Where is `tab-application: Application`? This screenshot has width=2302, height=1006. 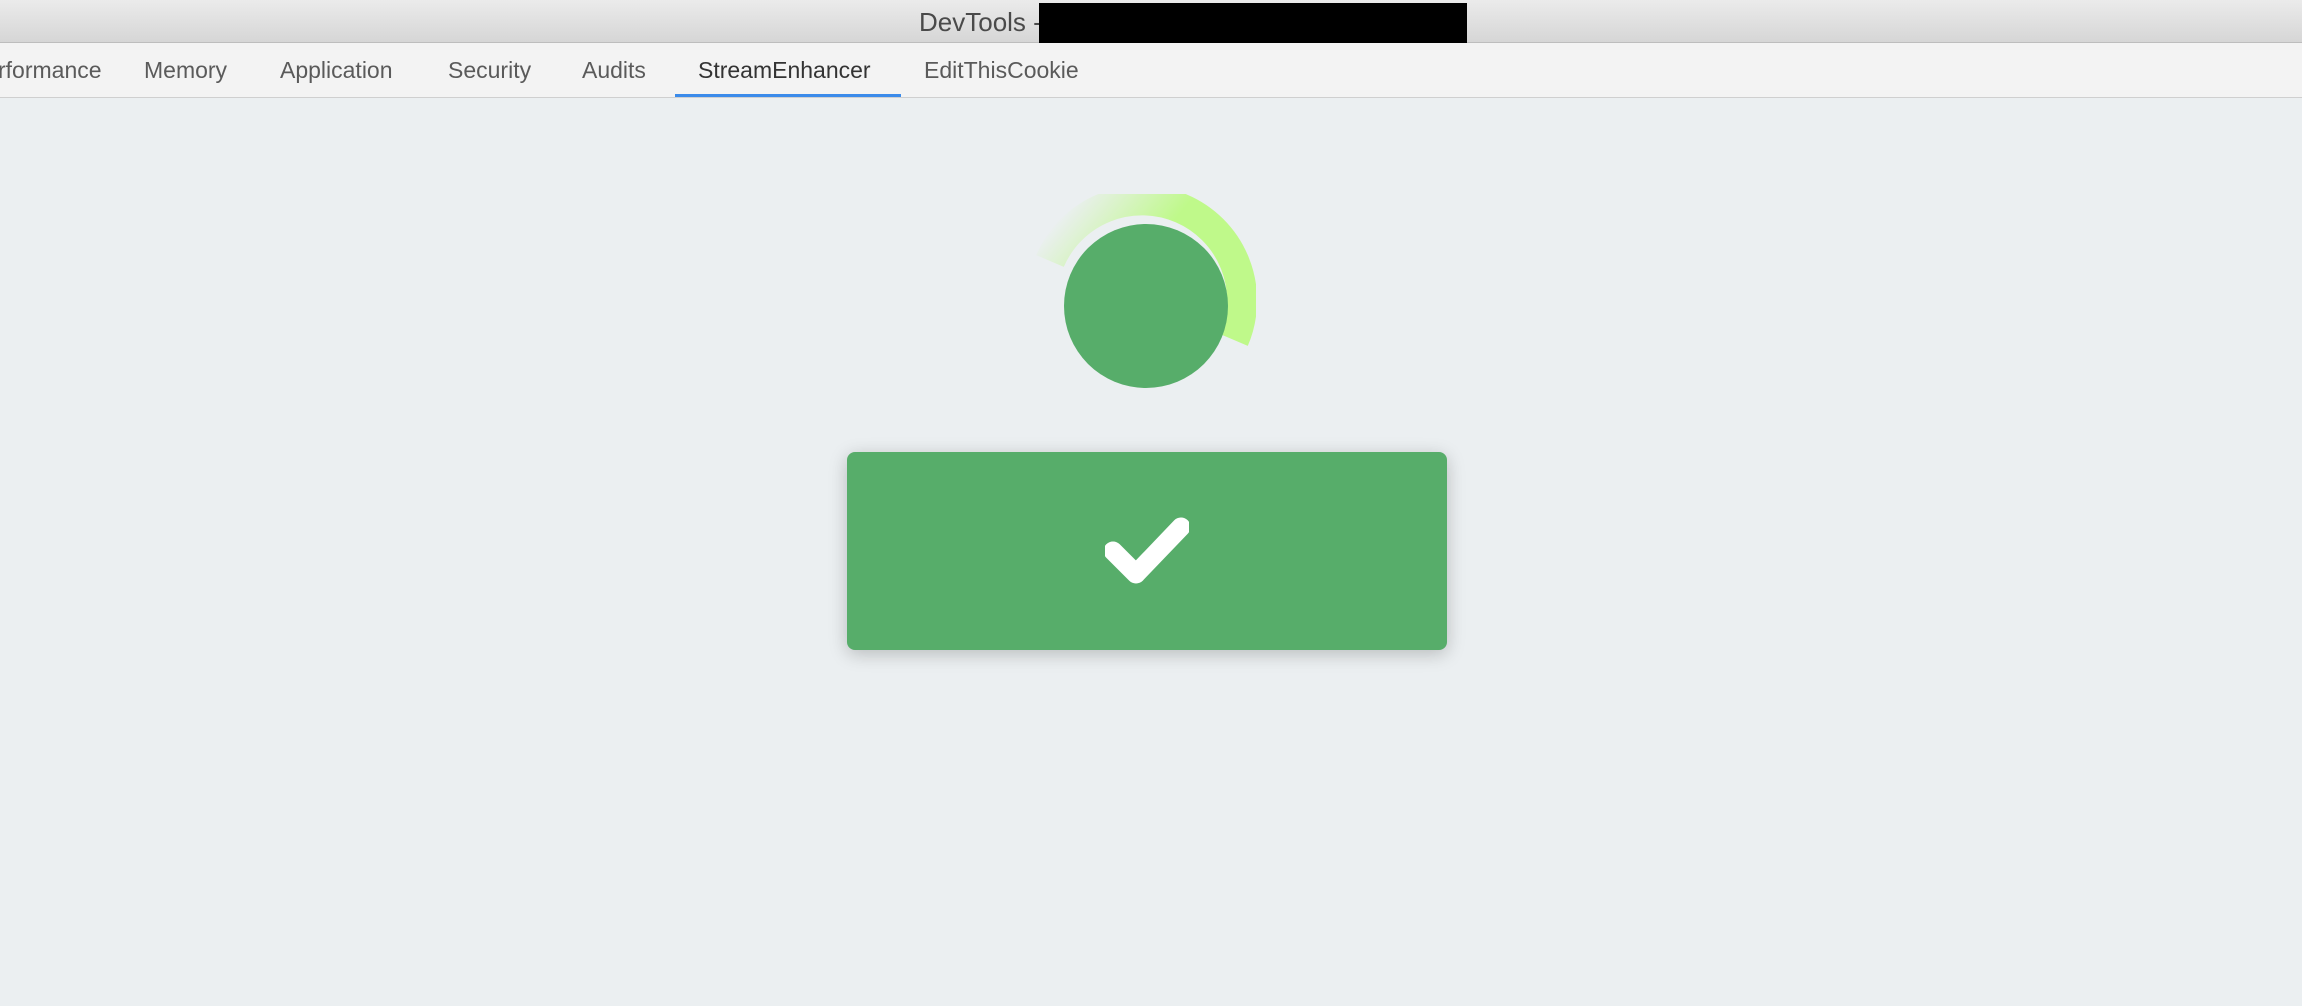 tab-application: Application is located at coordinates (336, 70).